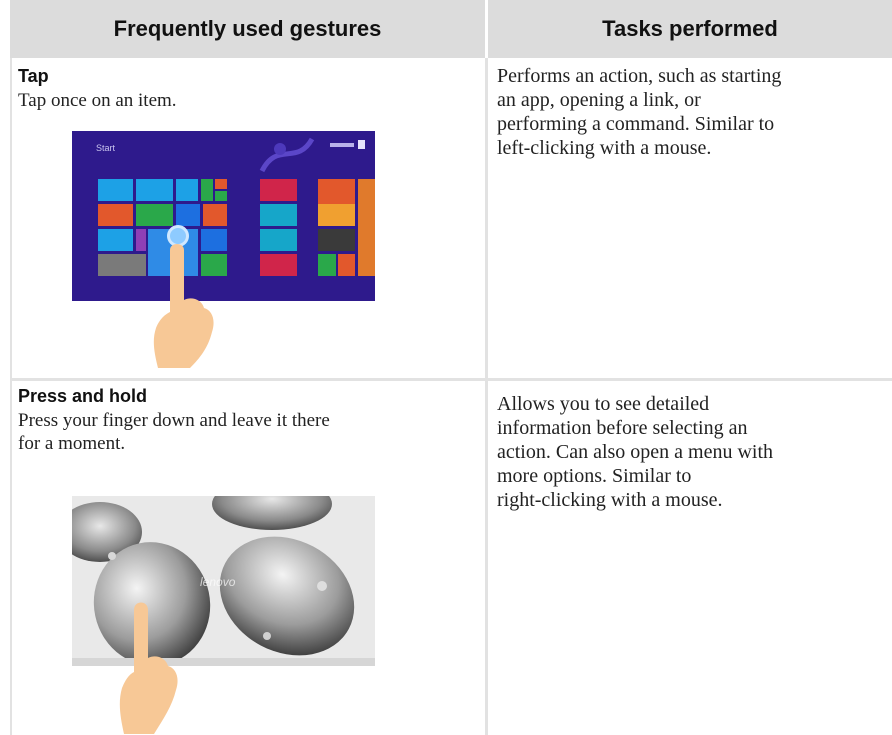 This screenshot has width=892, height=735. I want to click on gesture-desc-tap: Tap once on an item., so click(97, 100).